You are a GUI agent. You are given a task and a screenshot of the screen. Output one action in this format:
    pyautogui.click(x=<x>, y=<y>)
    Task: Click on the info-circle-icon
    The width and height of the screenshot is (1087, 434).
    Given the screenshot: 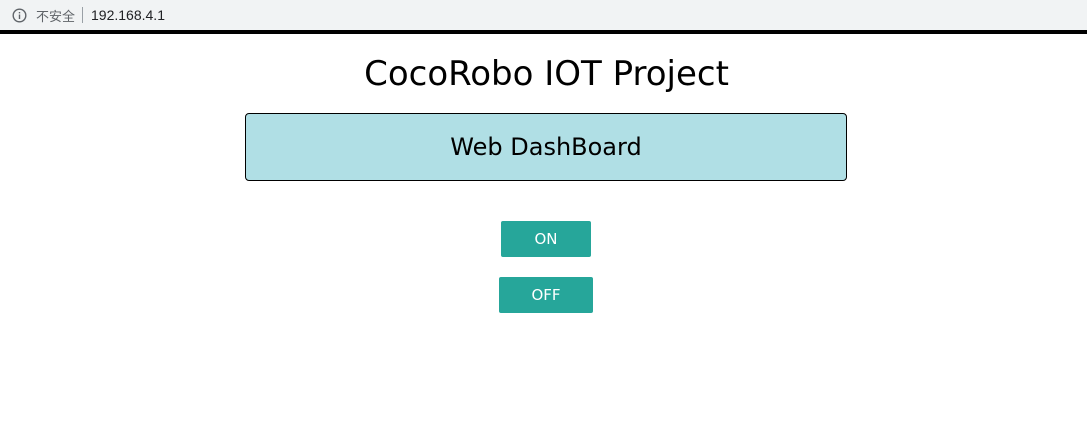 What is the action you would take?
    pyautogui.click(x=19, y=15)
    